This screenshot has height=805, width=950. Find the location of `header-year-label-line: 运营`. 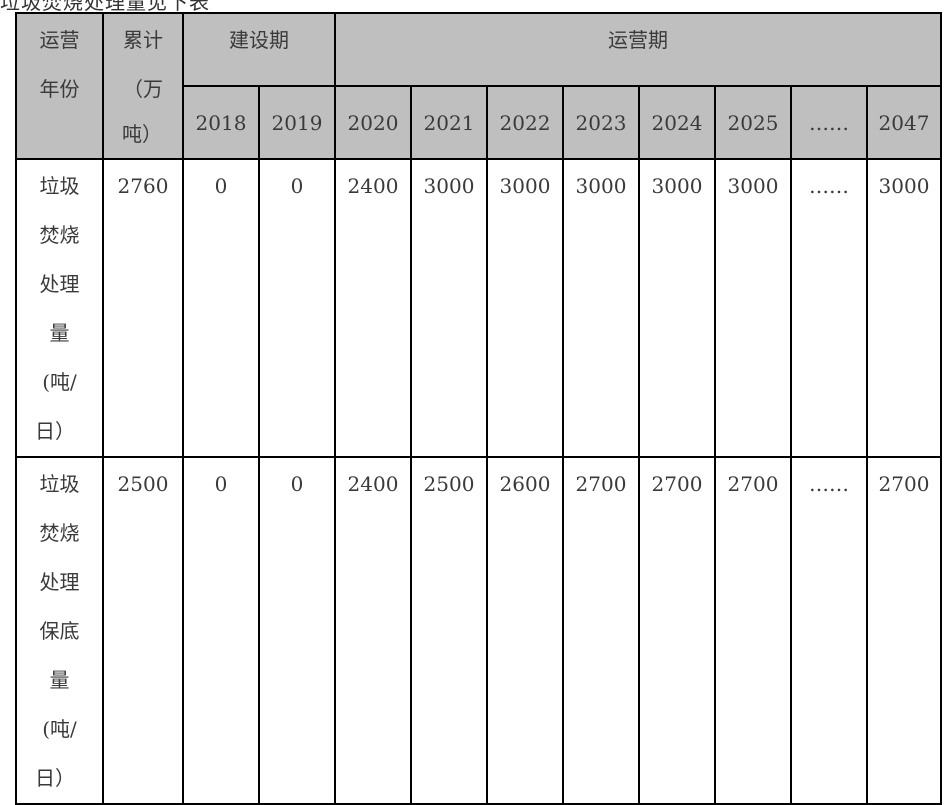

header-year-label-line: 运营 is located at coordinates (59, 40).